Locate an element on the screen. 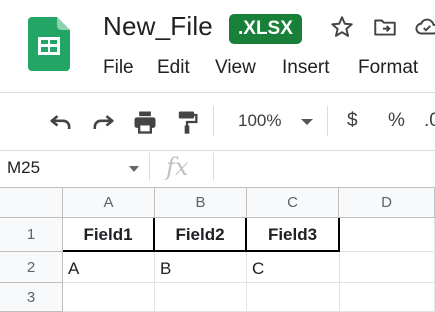 Image resolution: width=435 pixels, height=312 pixels. select-all-corner is located at coordinates (31, 203).